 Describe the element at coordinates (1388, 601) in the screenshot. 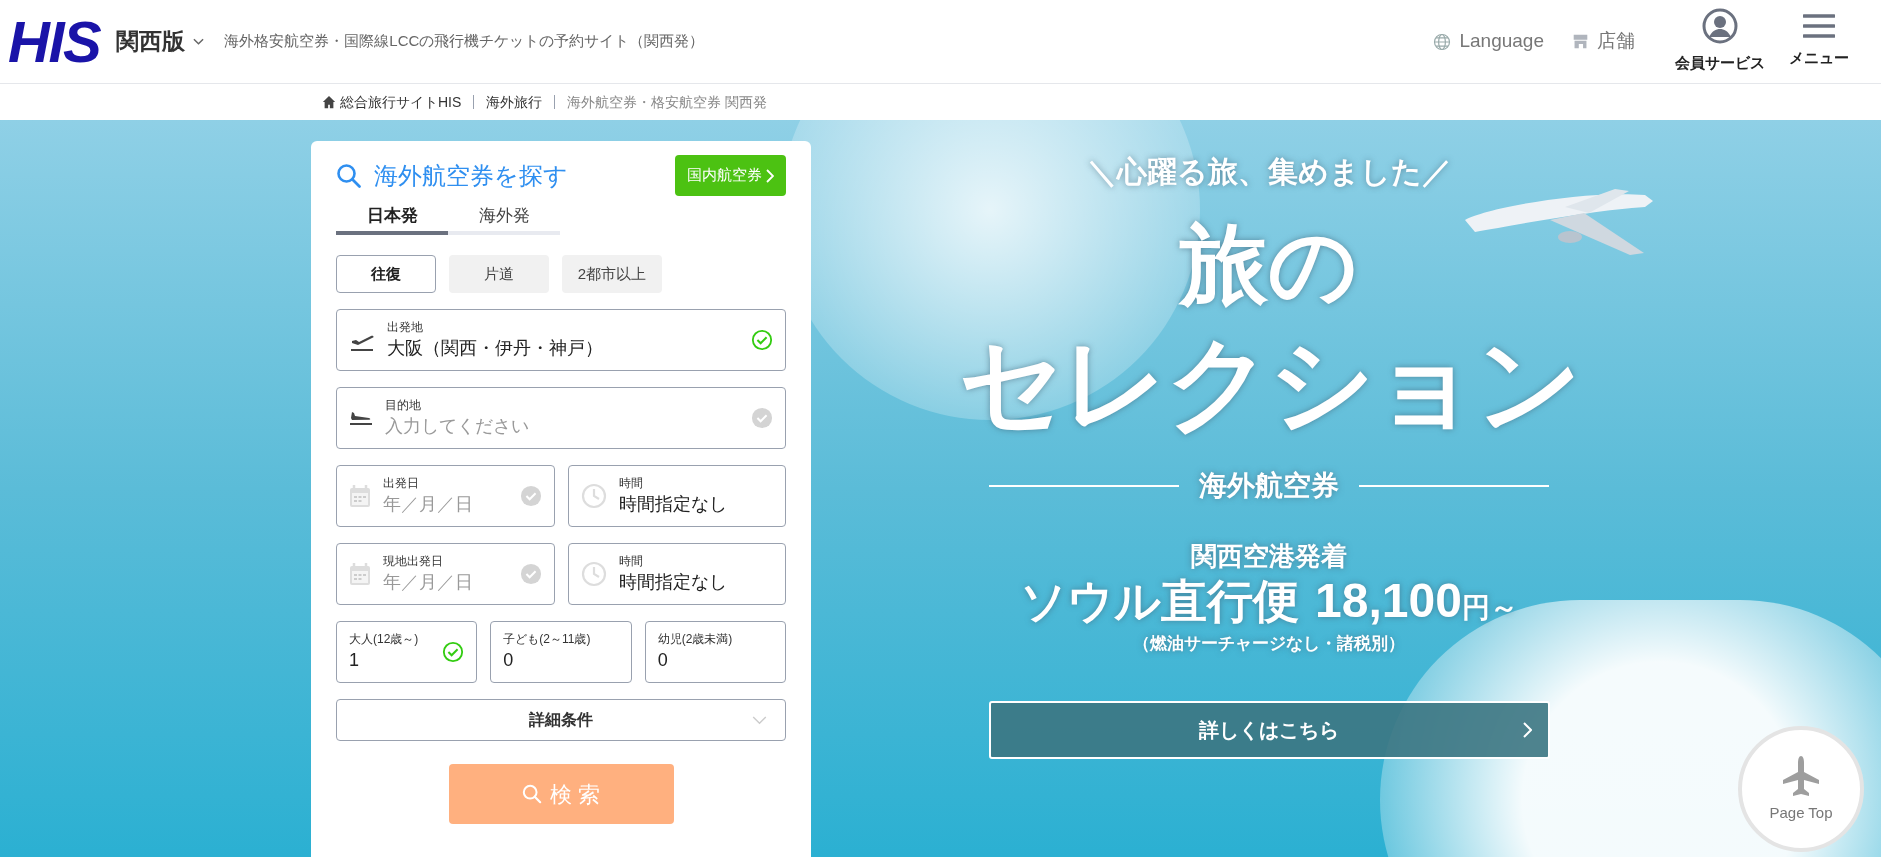

I see `banner-price: 18,100` at that location.